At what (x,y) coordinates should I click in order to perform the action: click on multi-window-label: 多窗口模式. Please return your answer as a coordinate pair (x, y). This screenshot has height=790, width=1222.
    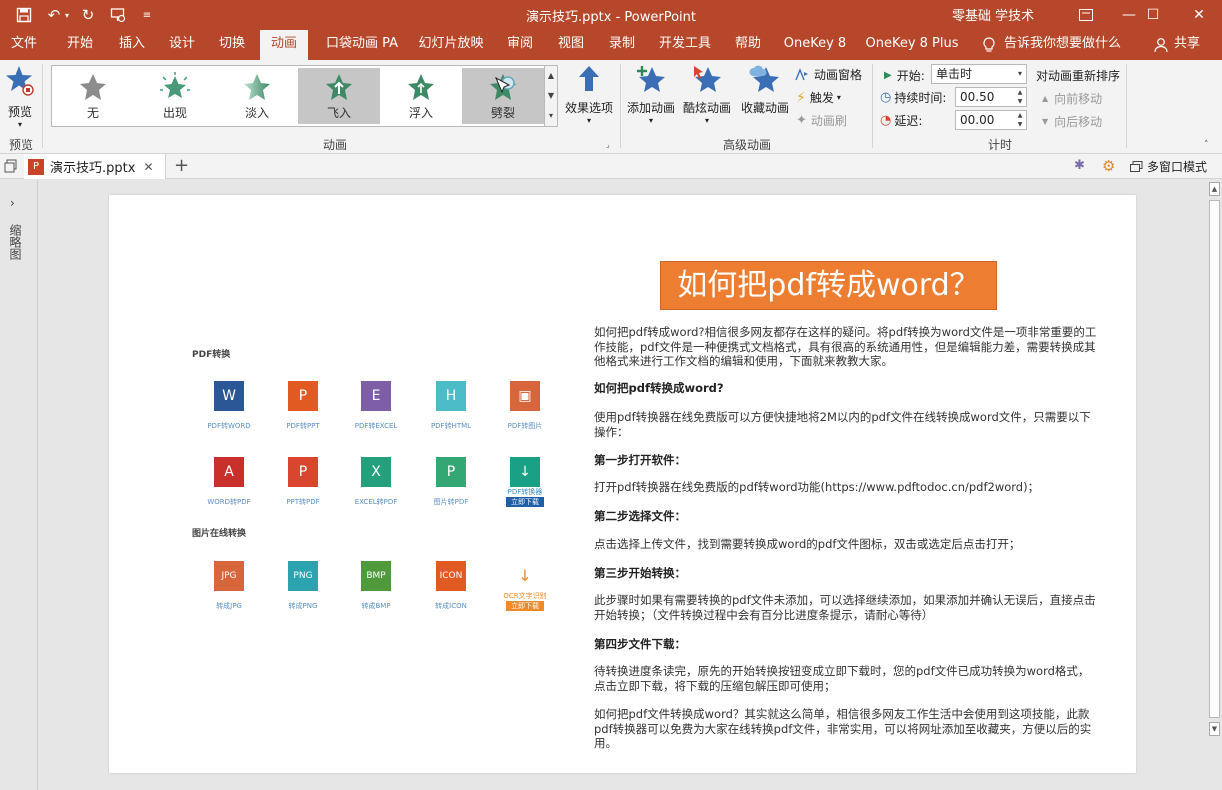
    Looking at the image, I should click on (1177, 167).